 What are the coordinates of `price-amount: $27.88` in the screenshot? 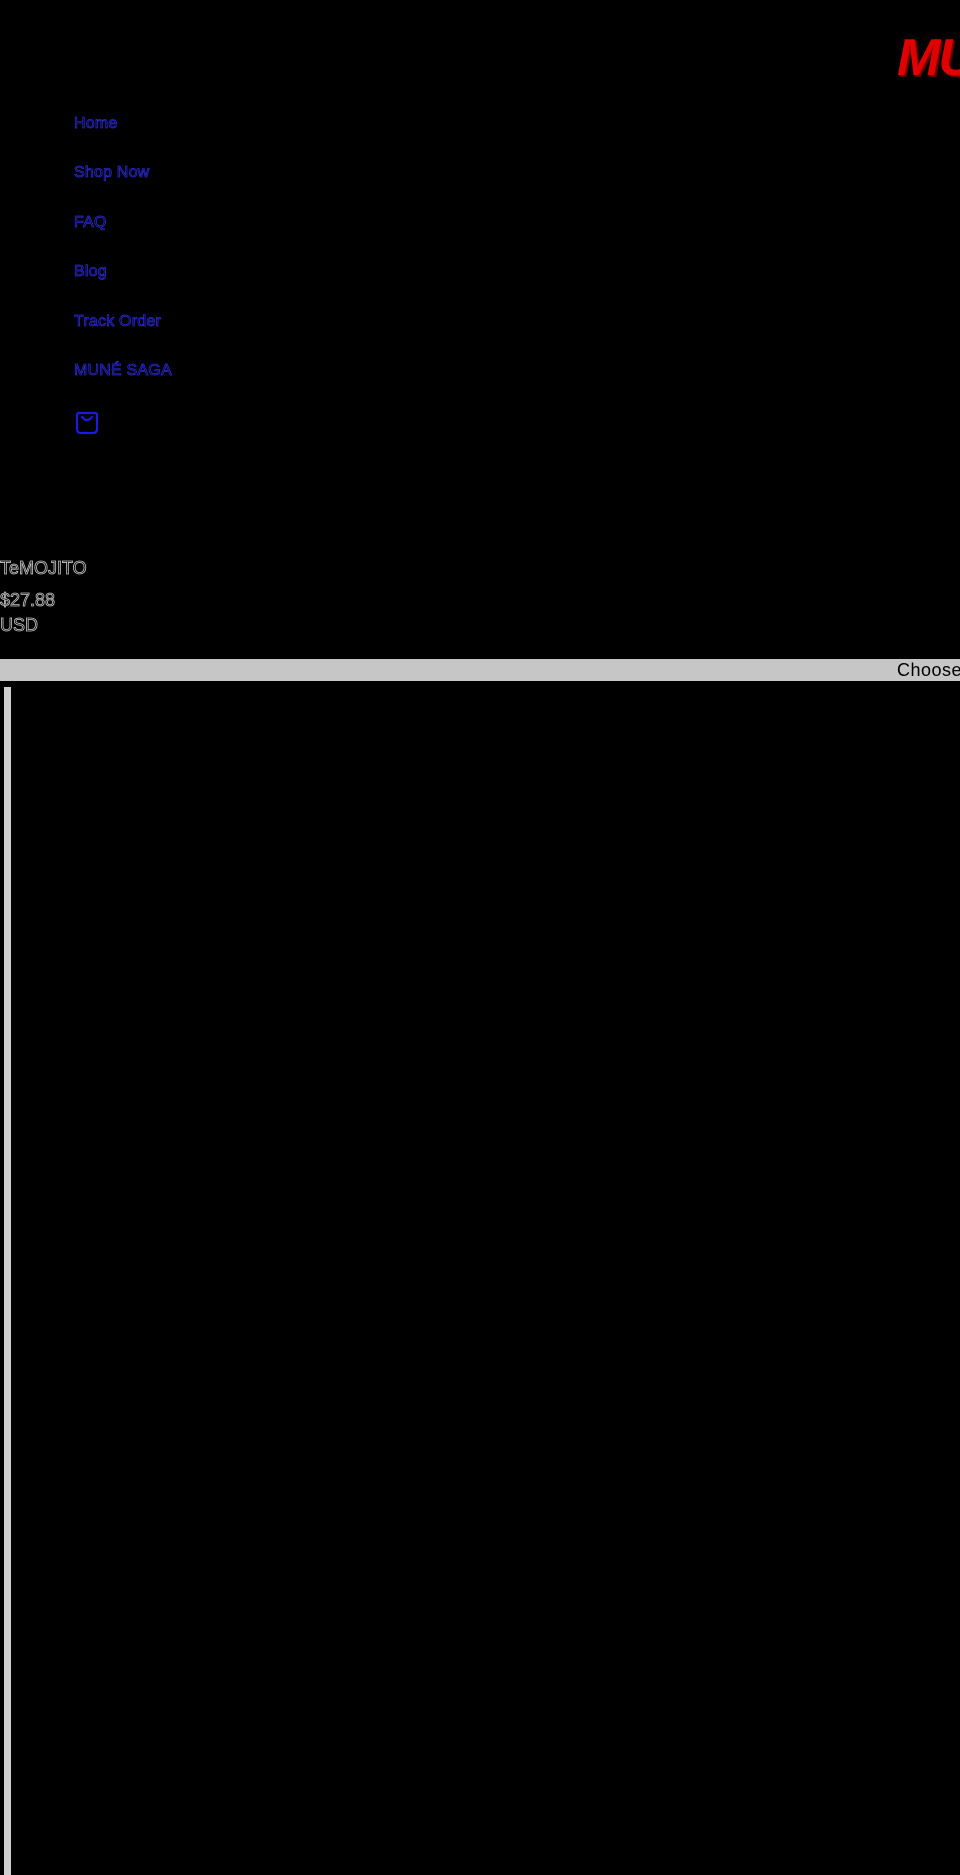 It's located at (28, 600).